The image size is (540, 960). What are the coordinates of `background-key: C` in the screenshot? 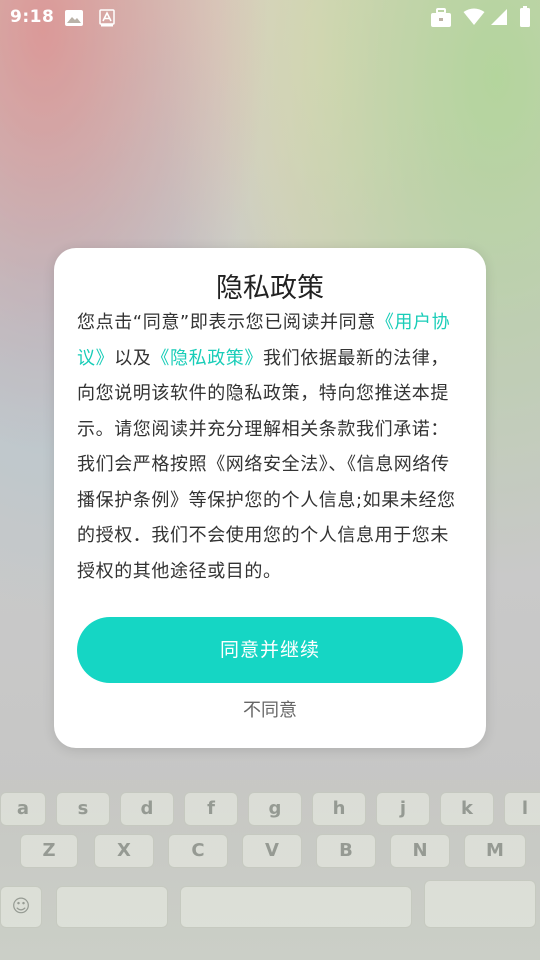 It's located at (198, 851).